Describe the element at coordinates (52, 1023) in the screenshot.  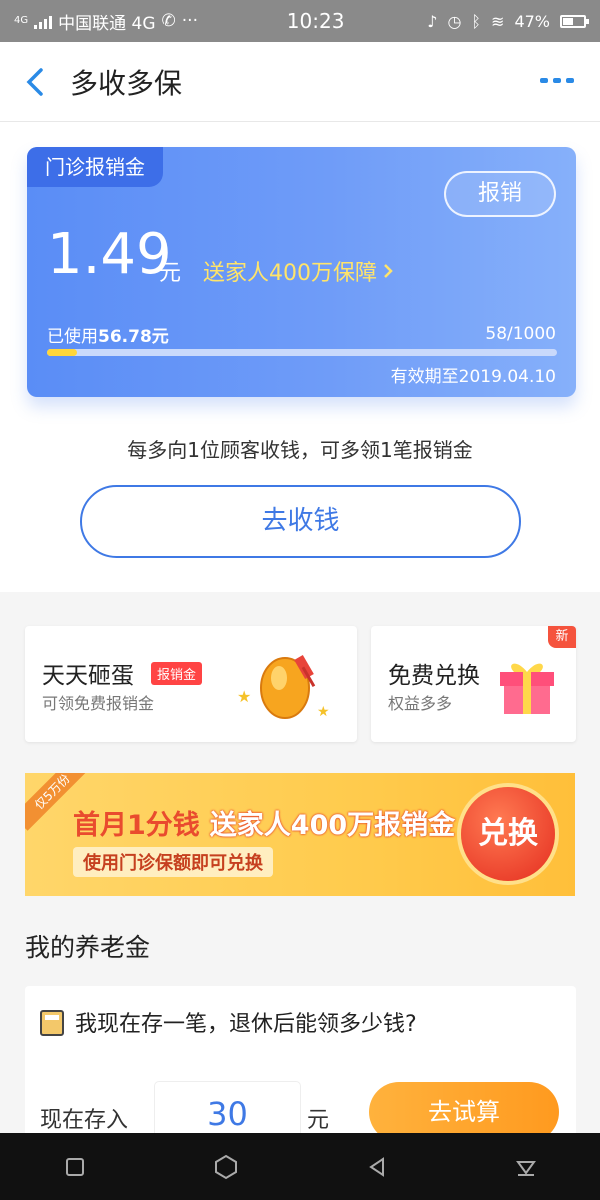
I see `calculator-icon` at that location.